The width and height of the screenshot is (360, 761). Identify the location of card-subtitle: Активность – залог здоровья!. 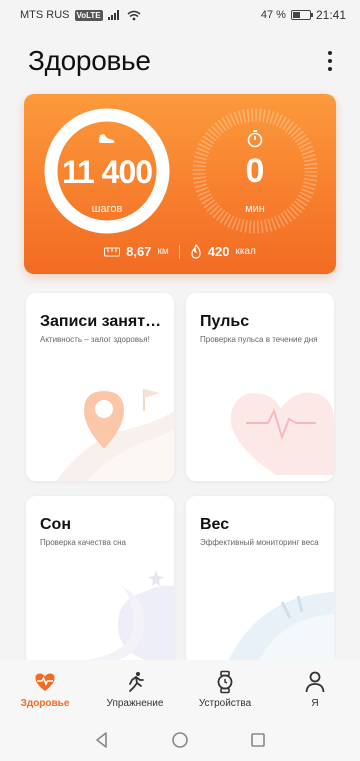
(95, 339).